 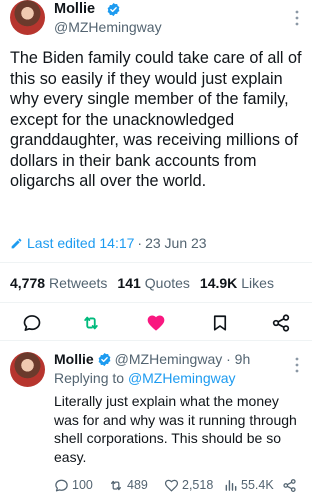 What do you see at coordinates (156, 302) in the screenshot?
I see `divider-middle` at bounding box center [156, 302].